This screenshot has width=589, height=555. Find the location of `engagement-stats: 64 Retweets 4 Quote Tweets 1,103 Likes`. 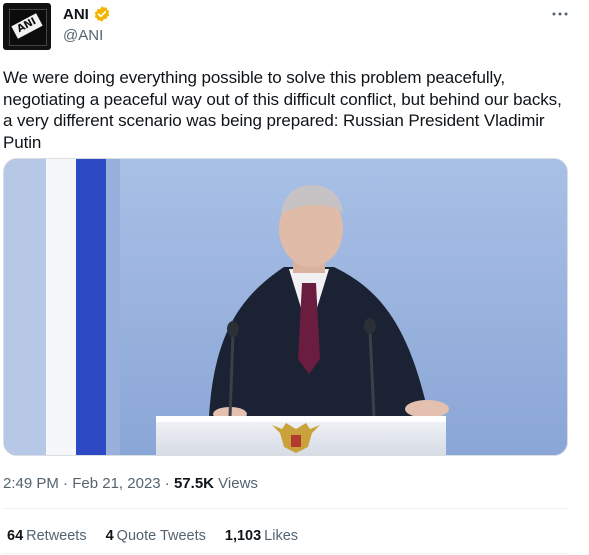

engagement-stats: 64 Retweets 4 Quote Tweets 1,103 Likes is located at coordinates (152, 536).